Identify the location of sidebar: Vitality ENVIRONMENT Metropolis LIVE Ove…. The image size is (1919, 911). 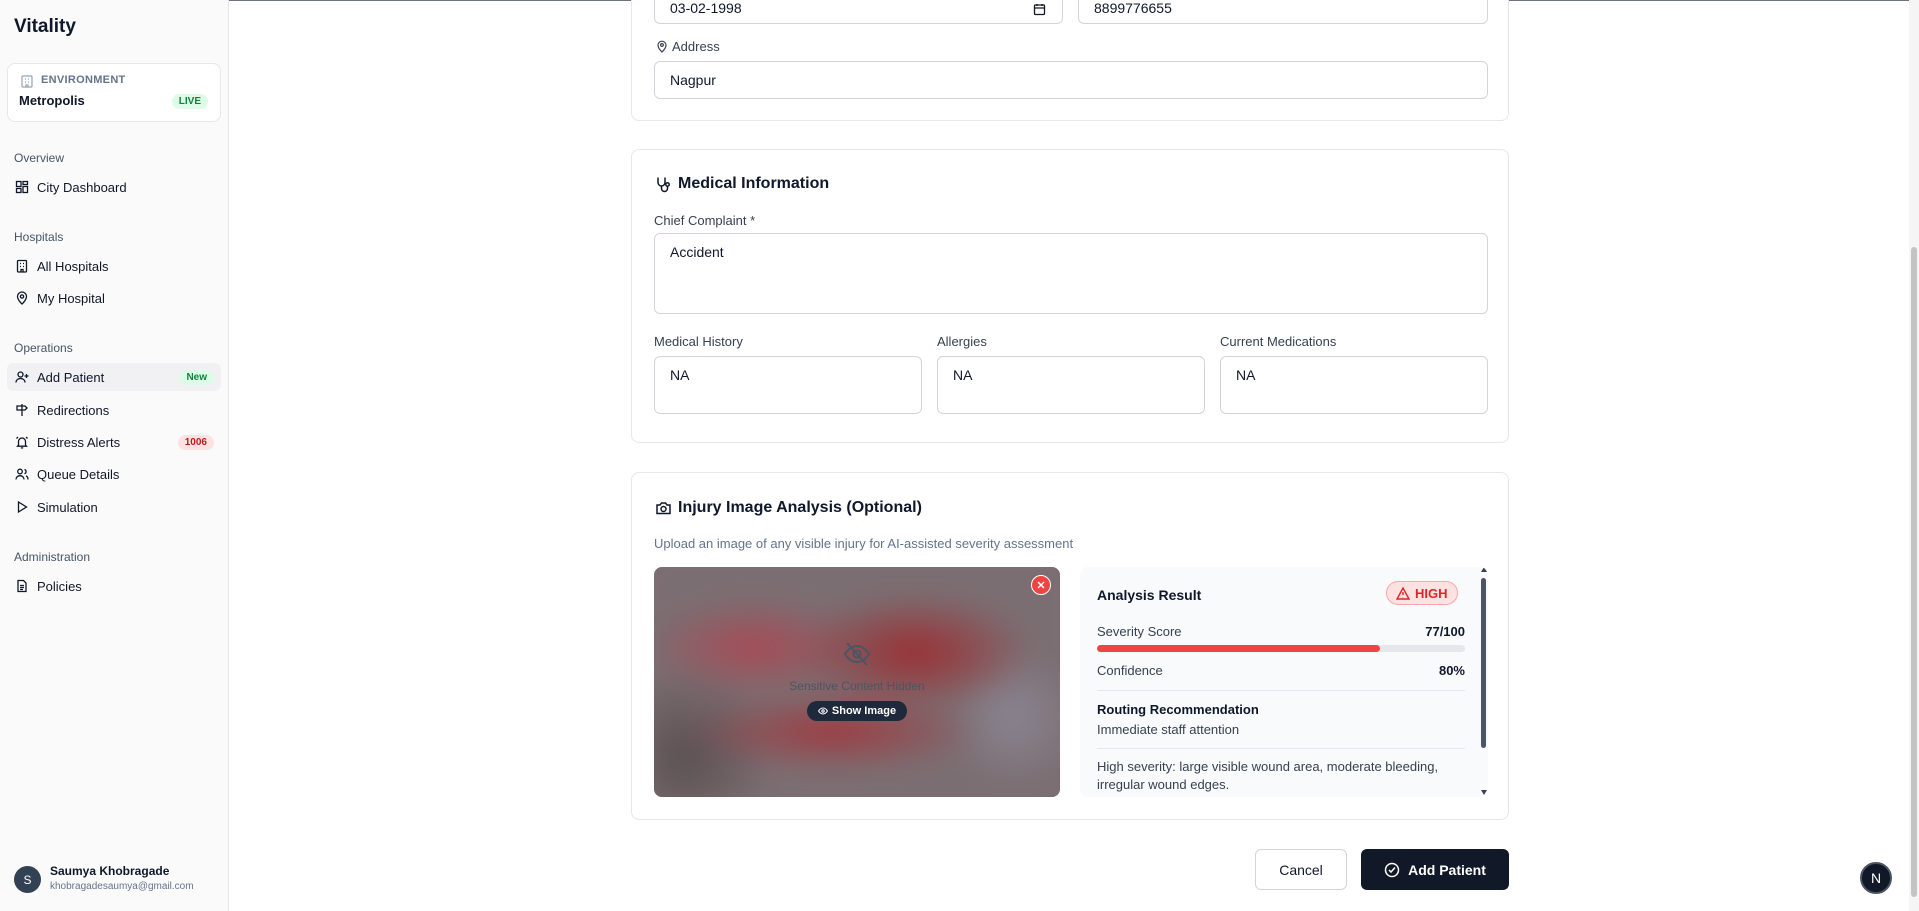
(114, 455).